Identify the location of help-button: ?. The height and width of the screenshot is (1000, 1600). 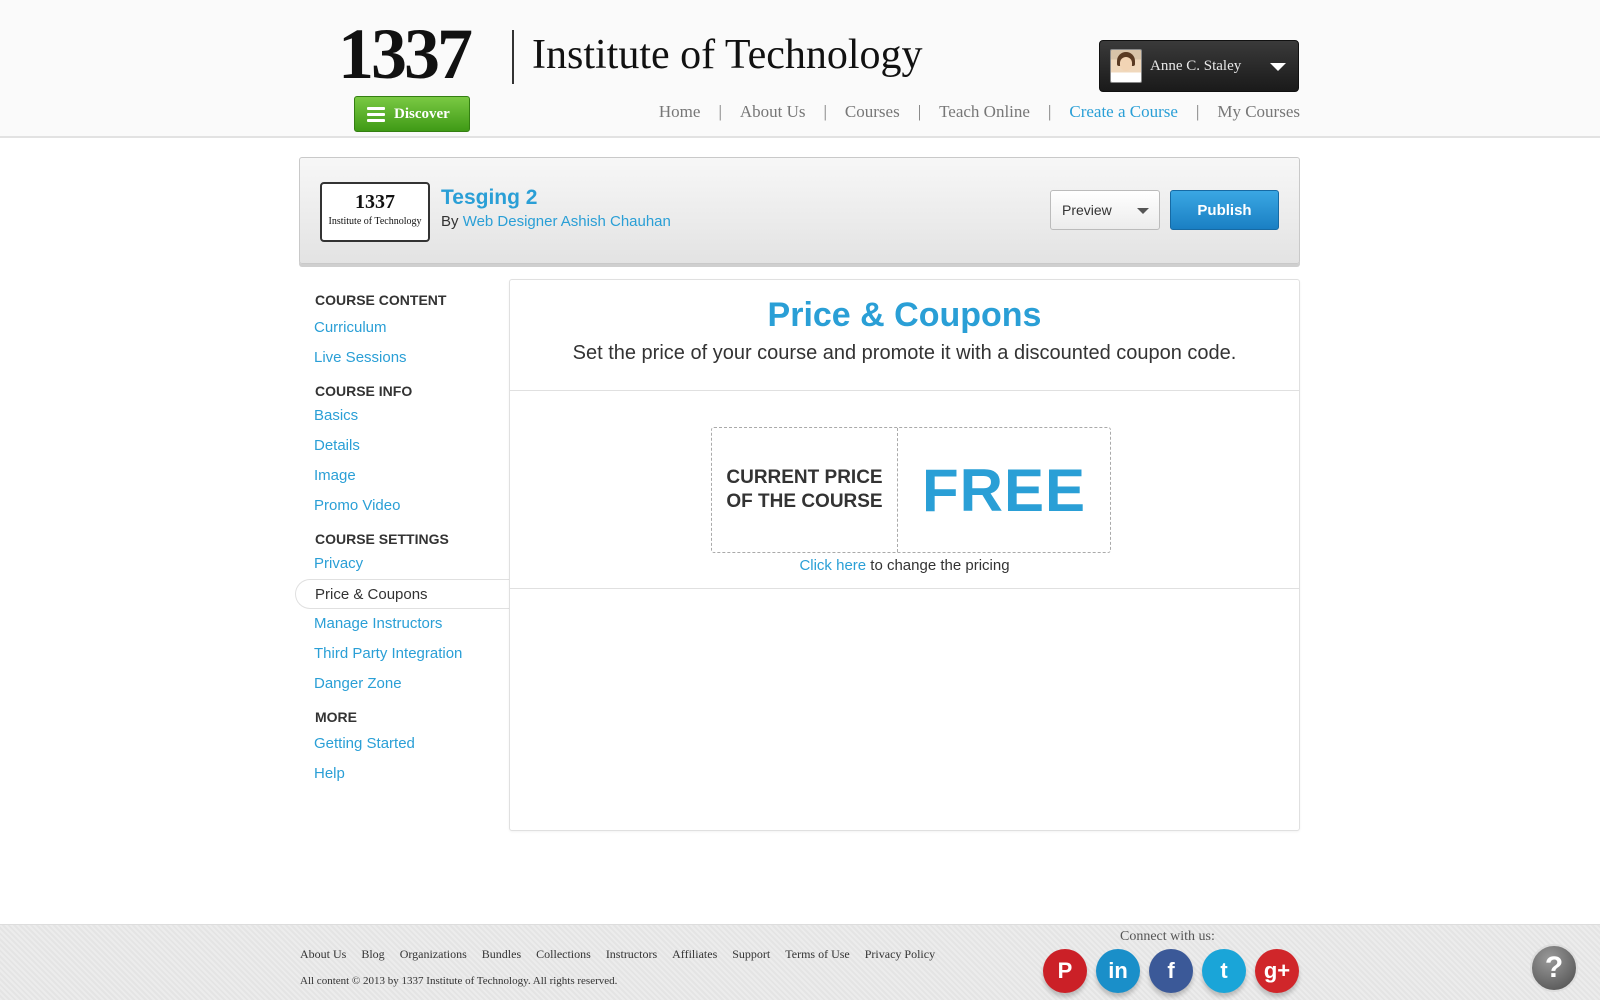
(1554, 968).